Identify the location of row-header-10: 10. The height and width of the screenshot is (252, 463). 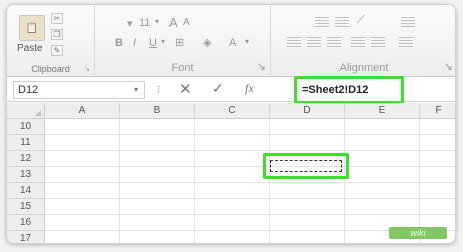
(26, 127).